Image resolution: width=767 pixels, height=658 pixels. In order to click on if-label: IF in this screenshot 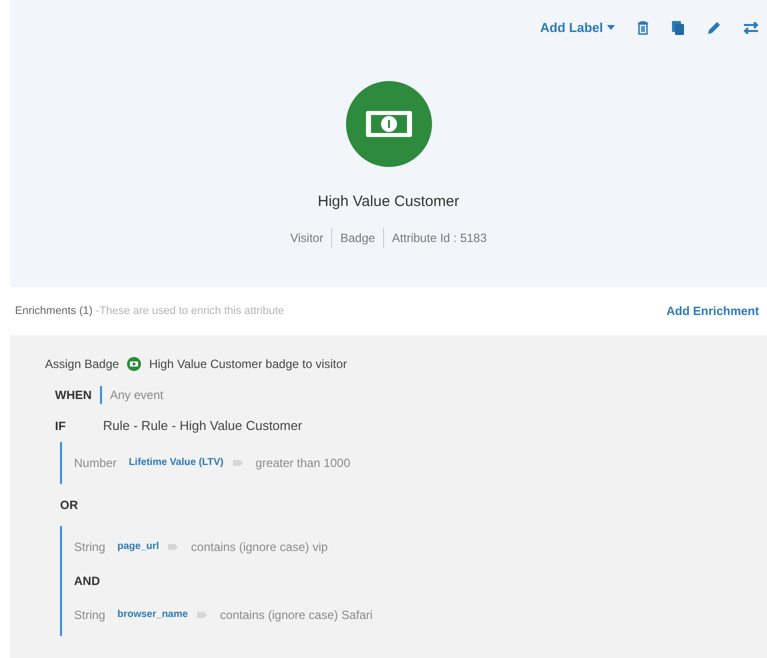, I will do `click(60, 426)`.